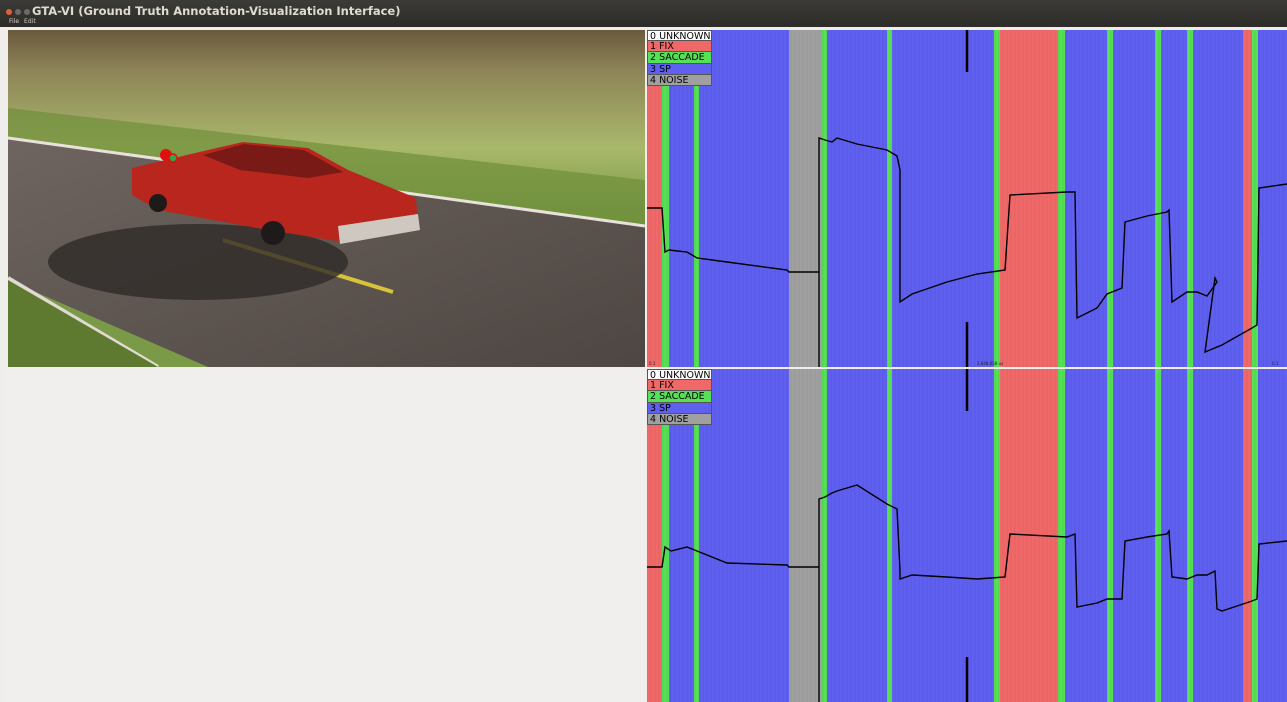 The width and height of the screenshot is (1287, 702). What do you see at coordinates (652, 363) in the screenshot?
I see `timeline-start-label: 0.1` at bounding box center [652, 363].